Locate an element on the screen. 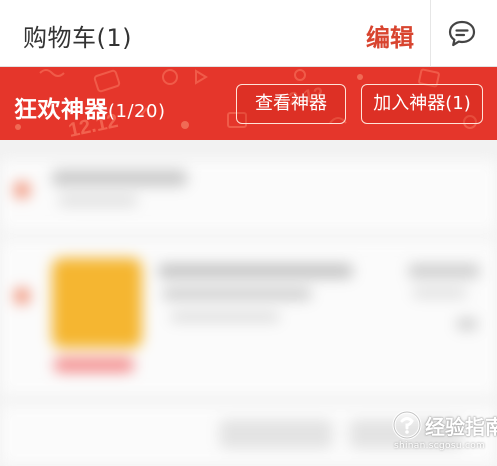  top-bar: 购物车(1) 编辑 is located at coordinates (248, 33).